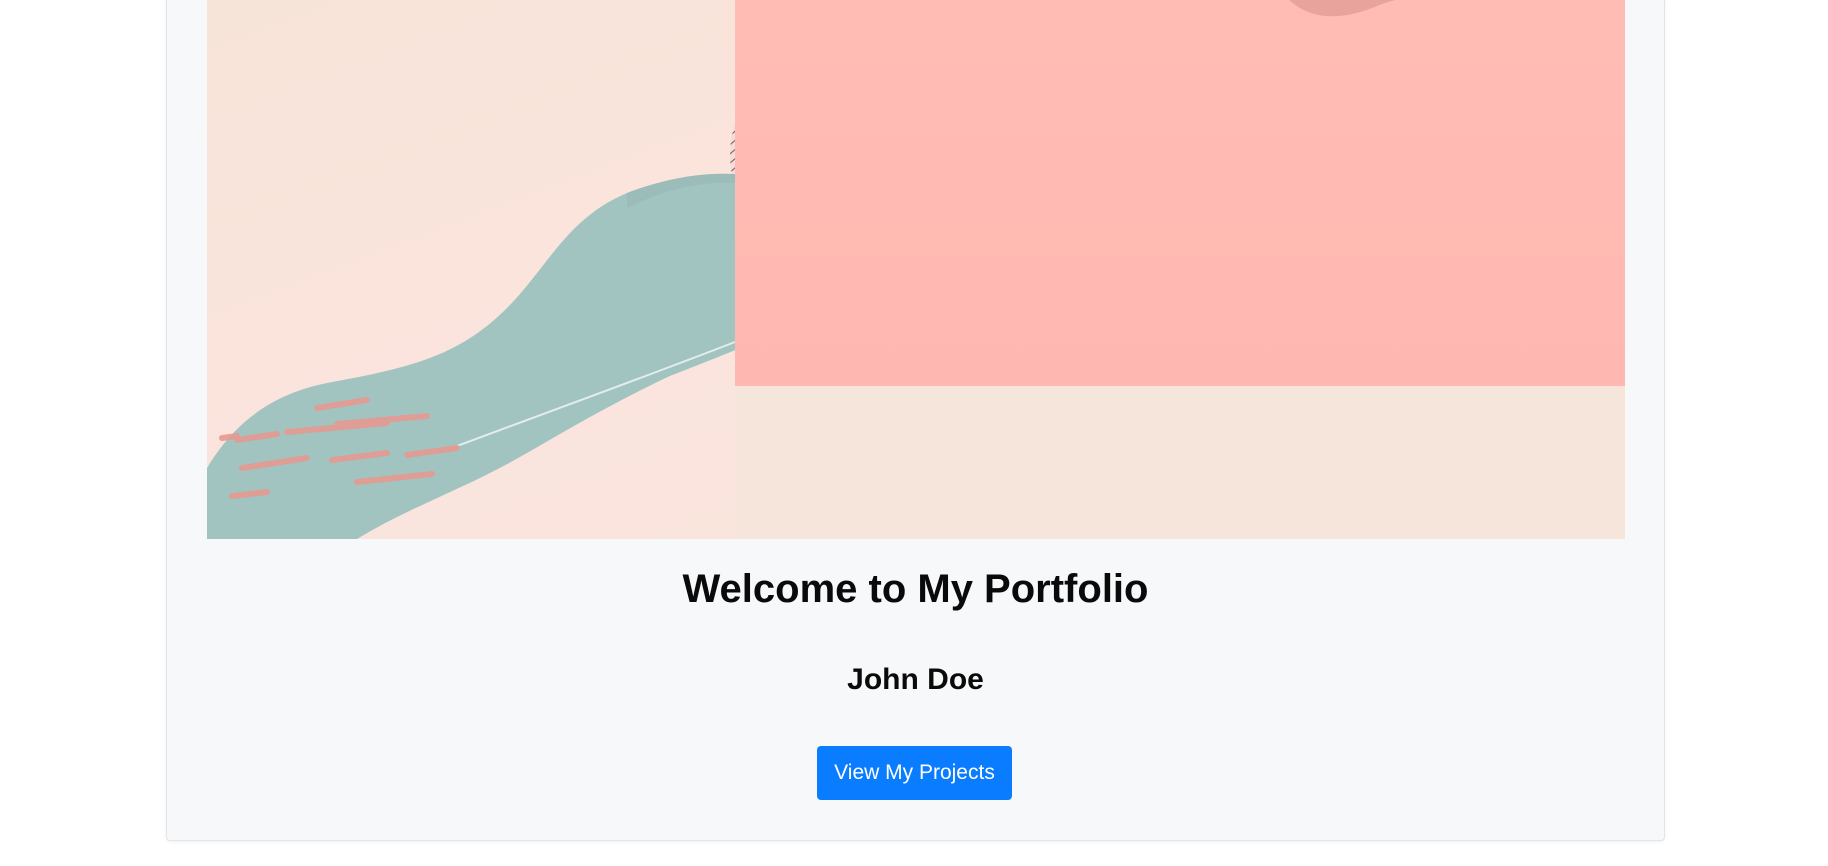 Image resolution: width=1828 pixels, height=866 pixels. Describe the element at coordinates (915, 589) in the screenshot. I see `page-title: Welcome to My Portfolio` at that location.